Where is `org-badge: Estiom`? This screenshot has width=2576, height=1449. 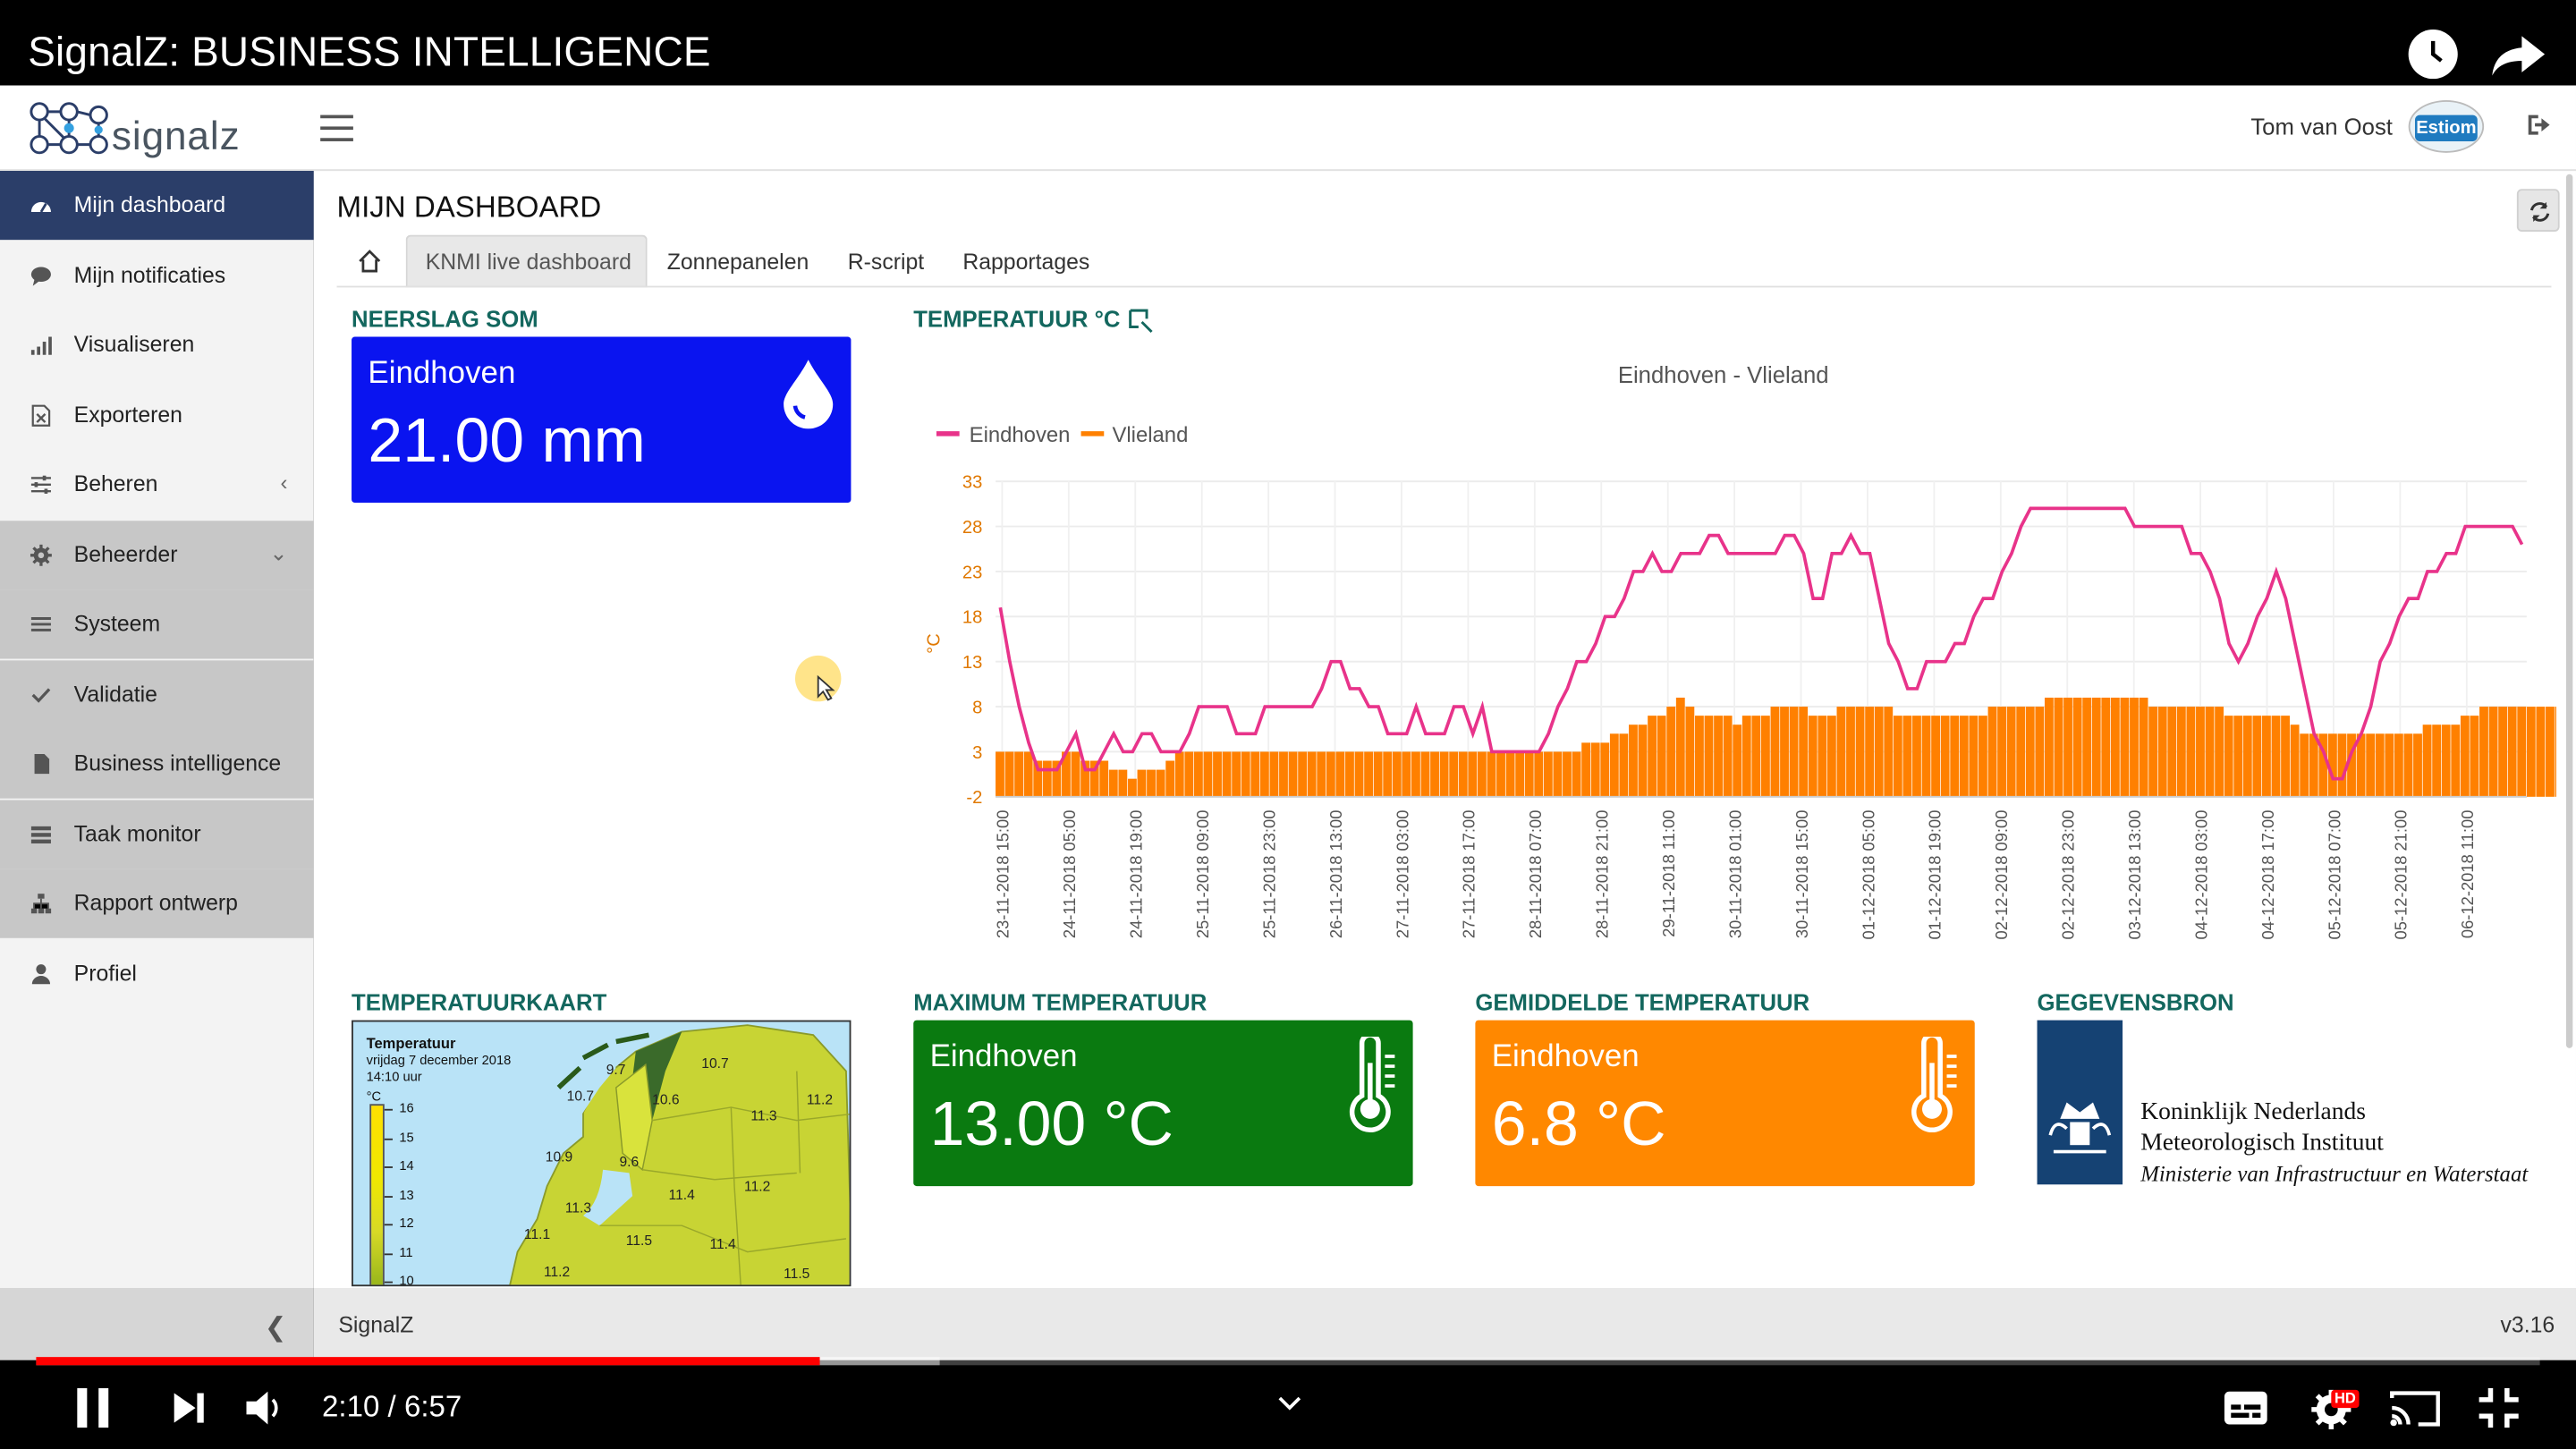 org-badge: Estiom is located at coordinates (2446, 127).